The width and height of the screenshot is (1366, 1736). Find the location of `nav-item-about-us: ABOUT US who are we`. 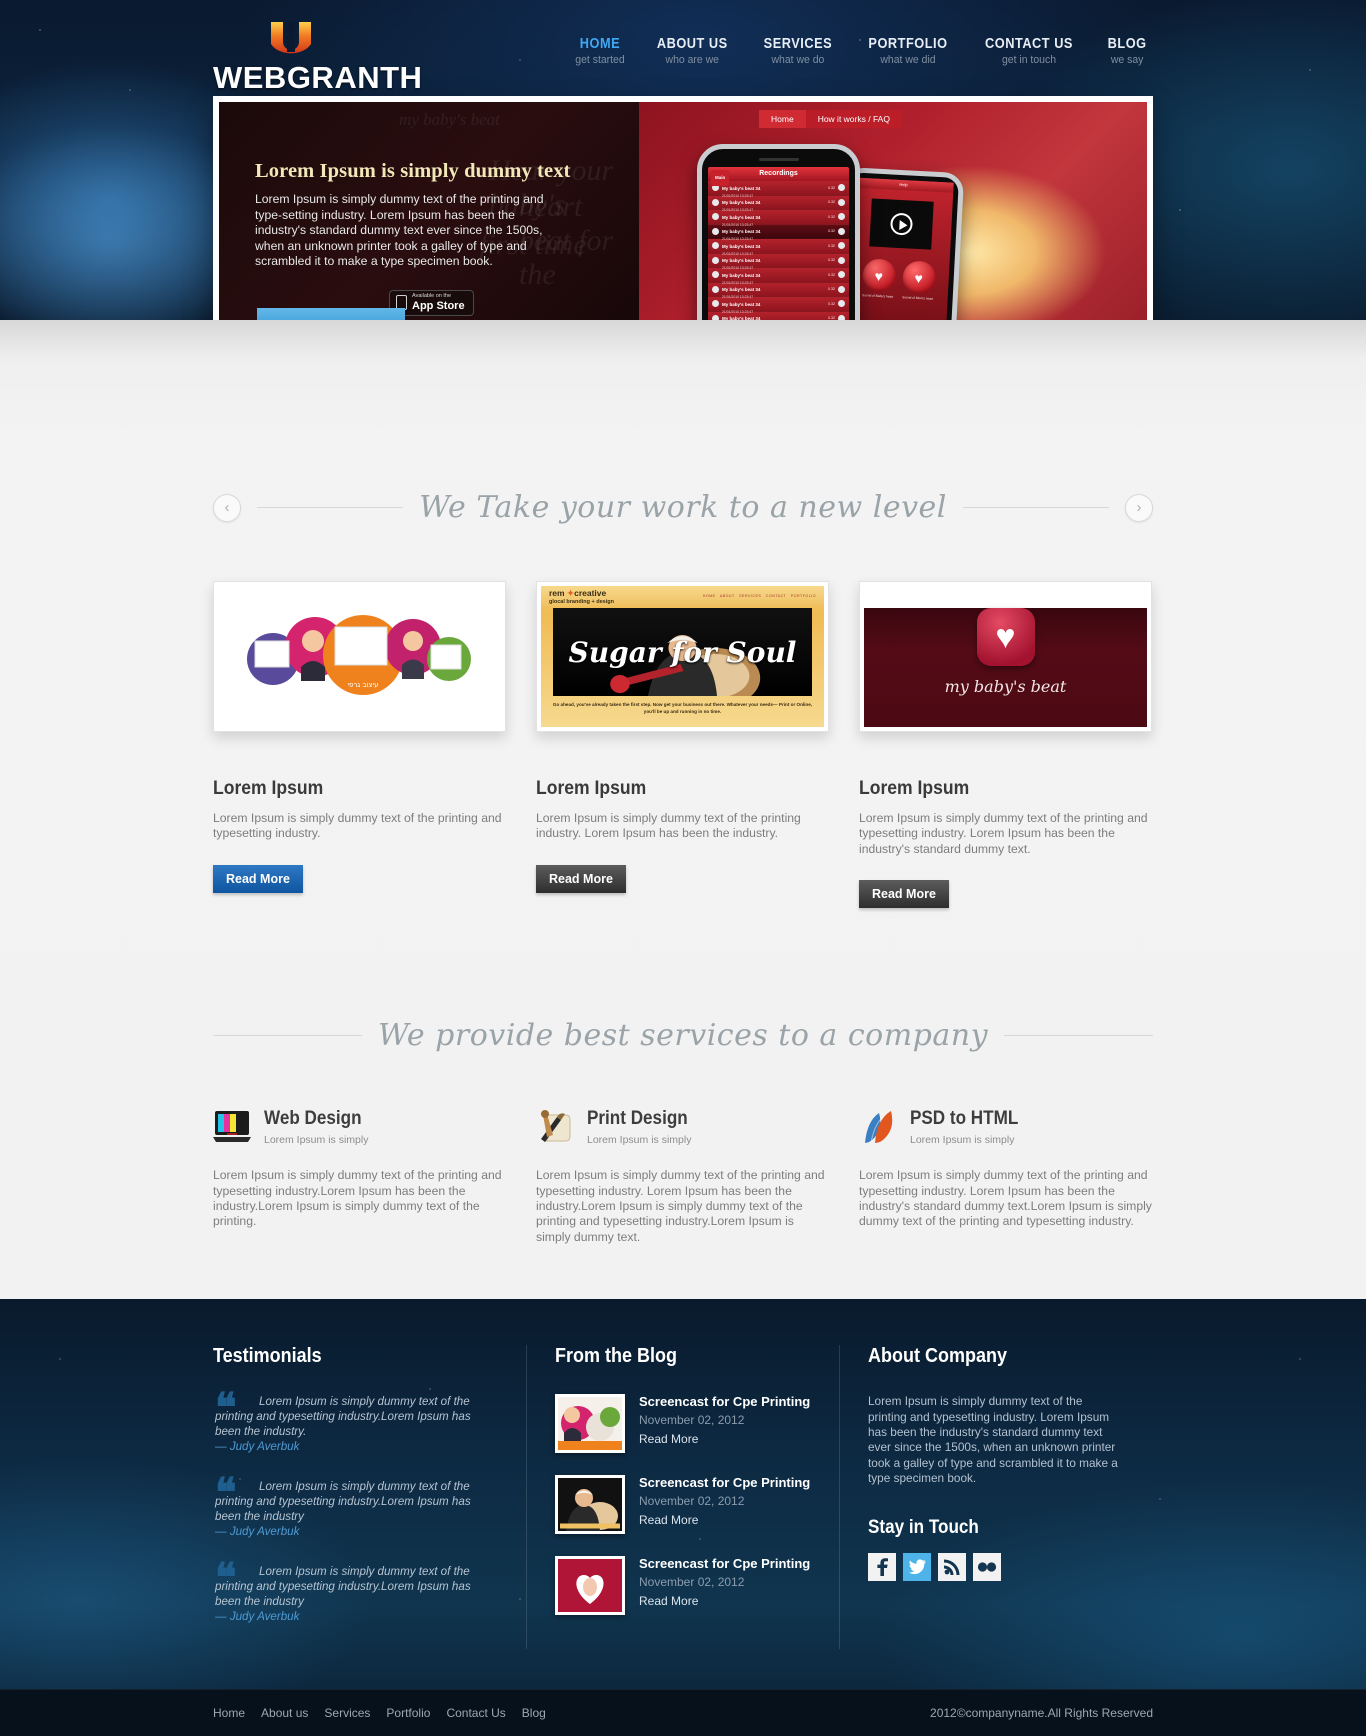

nav-item-about-us: ABOUT US who are we is located at coordinates (692, 51).